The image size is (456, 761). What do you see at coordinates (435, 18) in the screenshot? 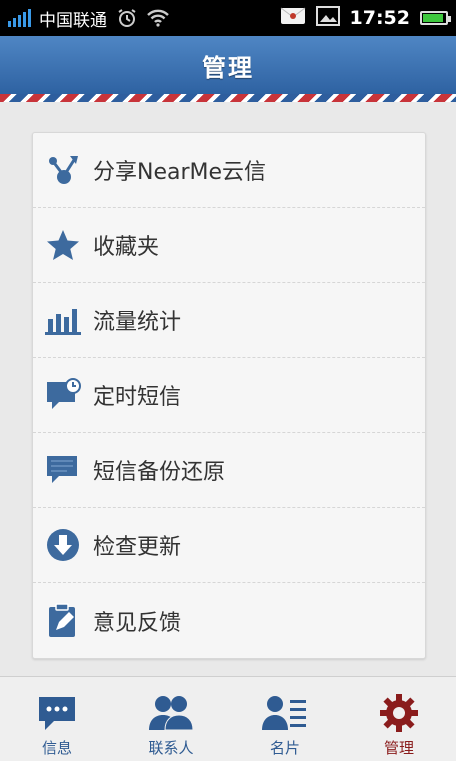
I see `battery-icon` at bounding box center [435, 18].